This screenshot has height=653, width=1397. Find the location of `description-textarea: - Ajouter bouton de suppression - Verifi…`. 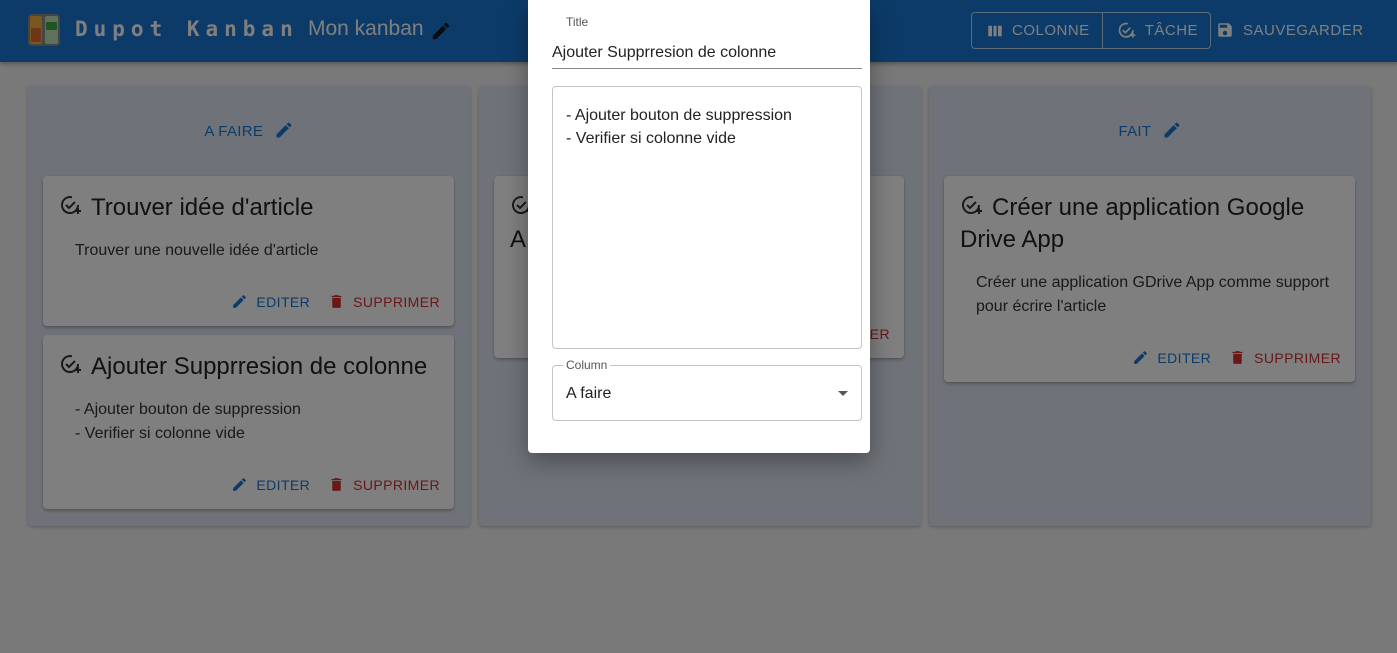

description-textarea: - Ajouter bouton de suppression - Verifi… is located at coordinates (707, 217).